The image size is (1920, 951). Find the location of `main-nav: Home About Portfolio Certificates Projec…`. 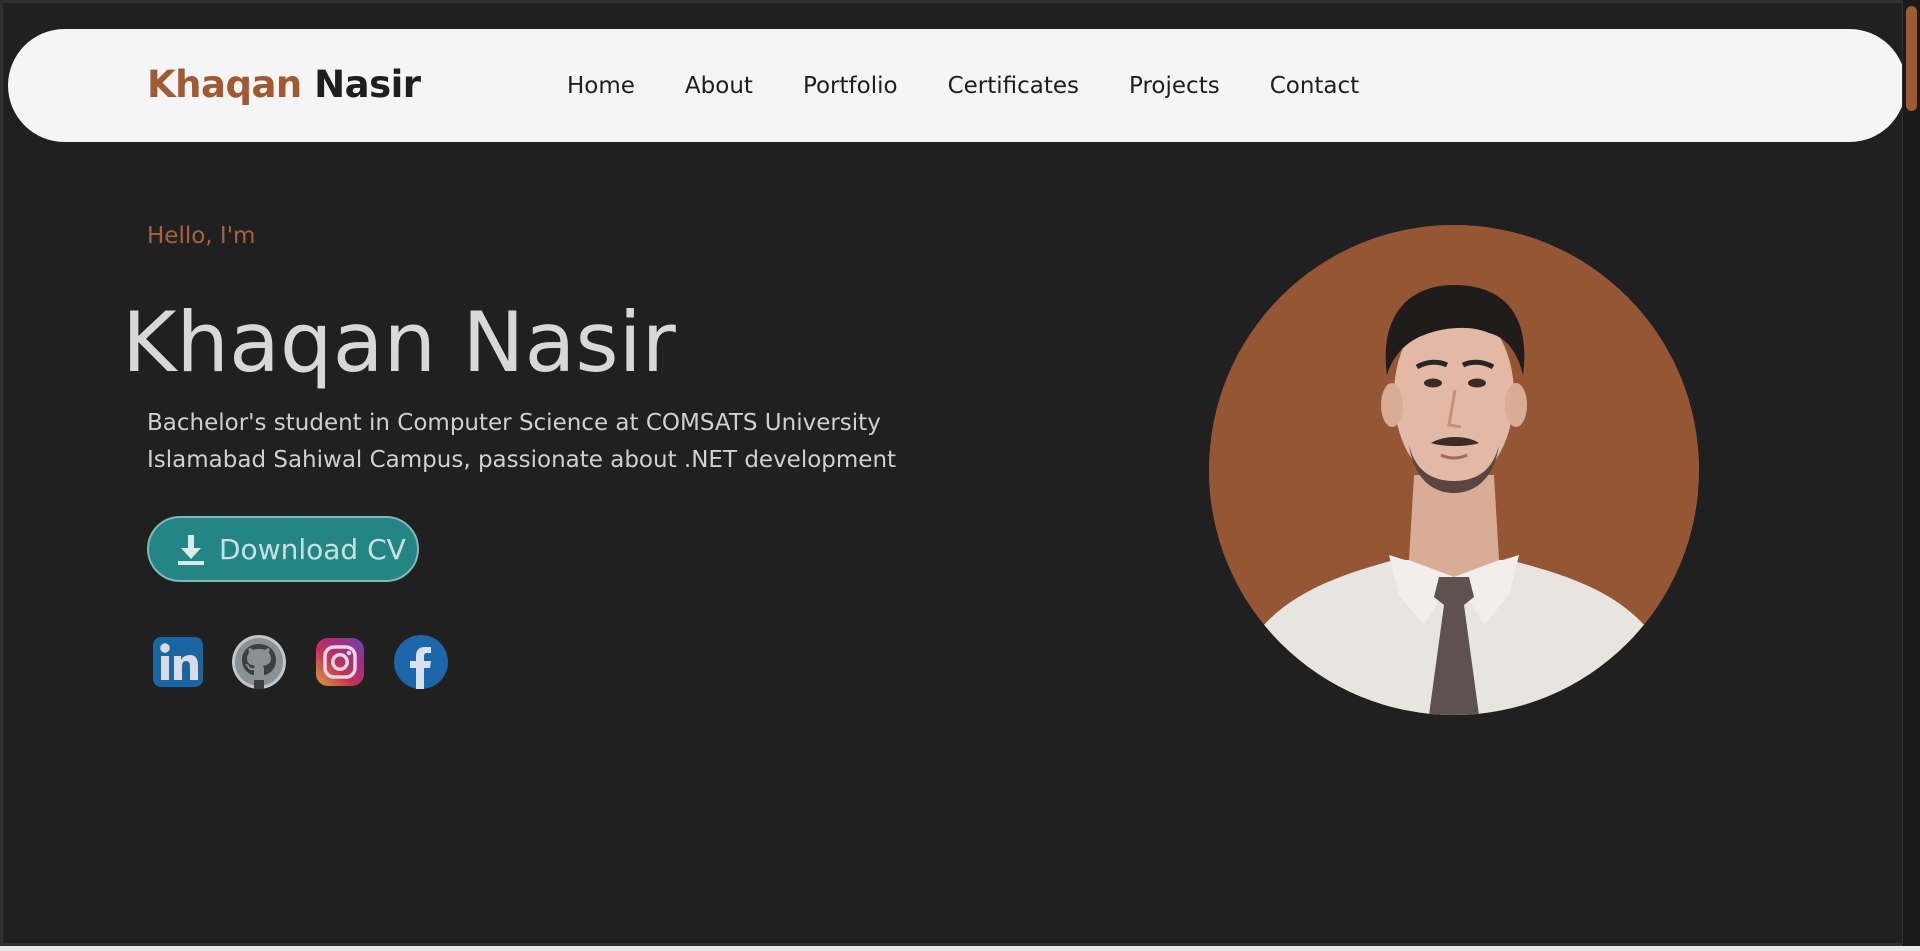

main-nav: Home About Portfolio Certificates Projec… is located at coordinates (988, 85).